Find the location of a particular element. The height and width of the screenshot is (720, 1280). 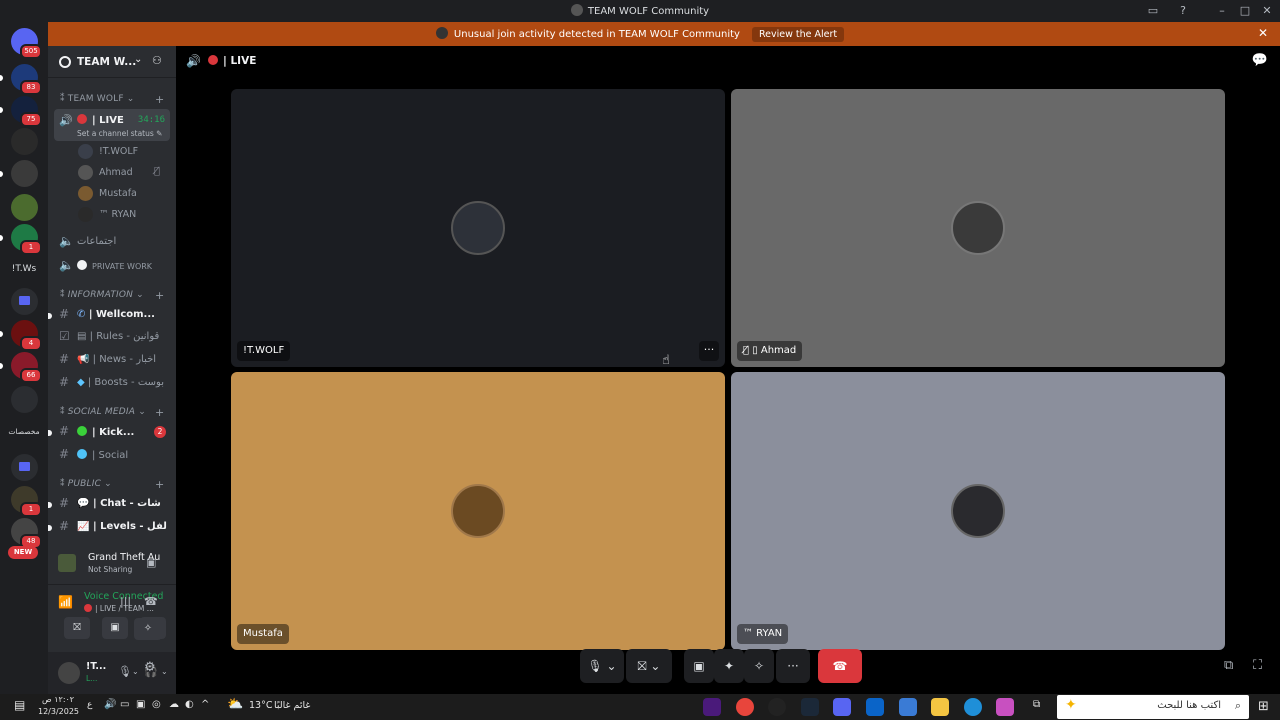

weather-description: غائم غالبًا is located at coordinates (292, 705).